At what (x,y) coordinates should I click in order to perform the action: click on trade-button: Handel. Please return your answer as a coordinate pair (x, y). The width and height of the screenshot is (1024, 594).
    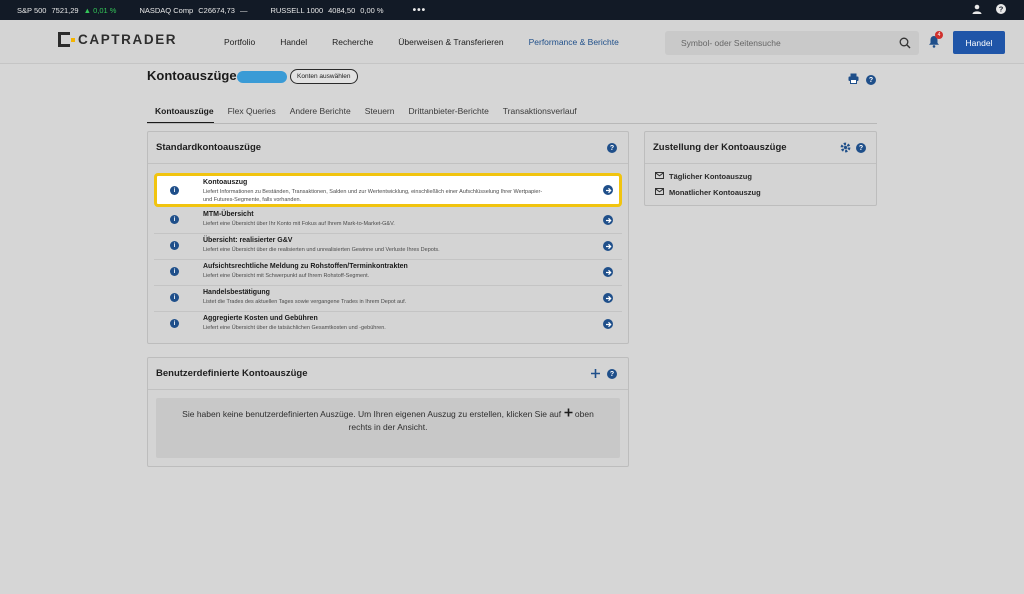
    Looking at the image, I should click on (979, 42).